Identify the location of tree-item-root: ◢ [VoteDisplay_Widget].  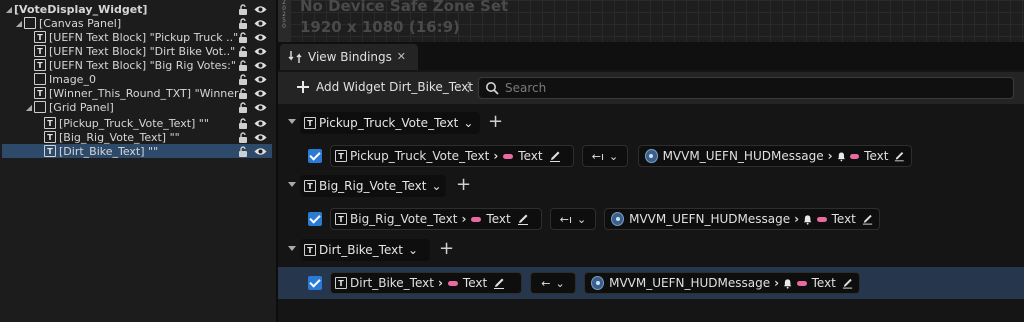
(76, 9).